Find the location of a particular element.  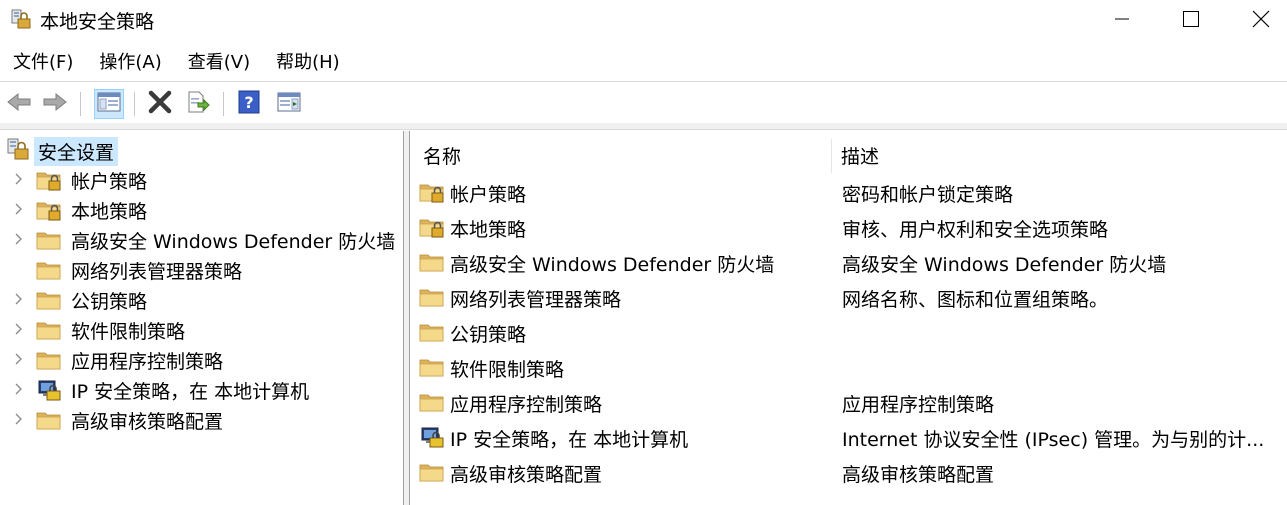

export-list-button is located at coordinates (198, 104).